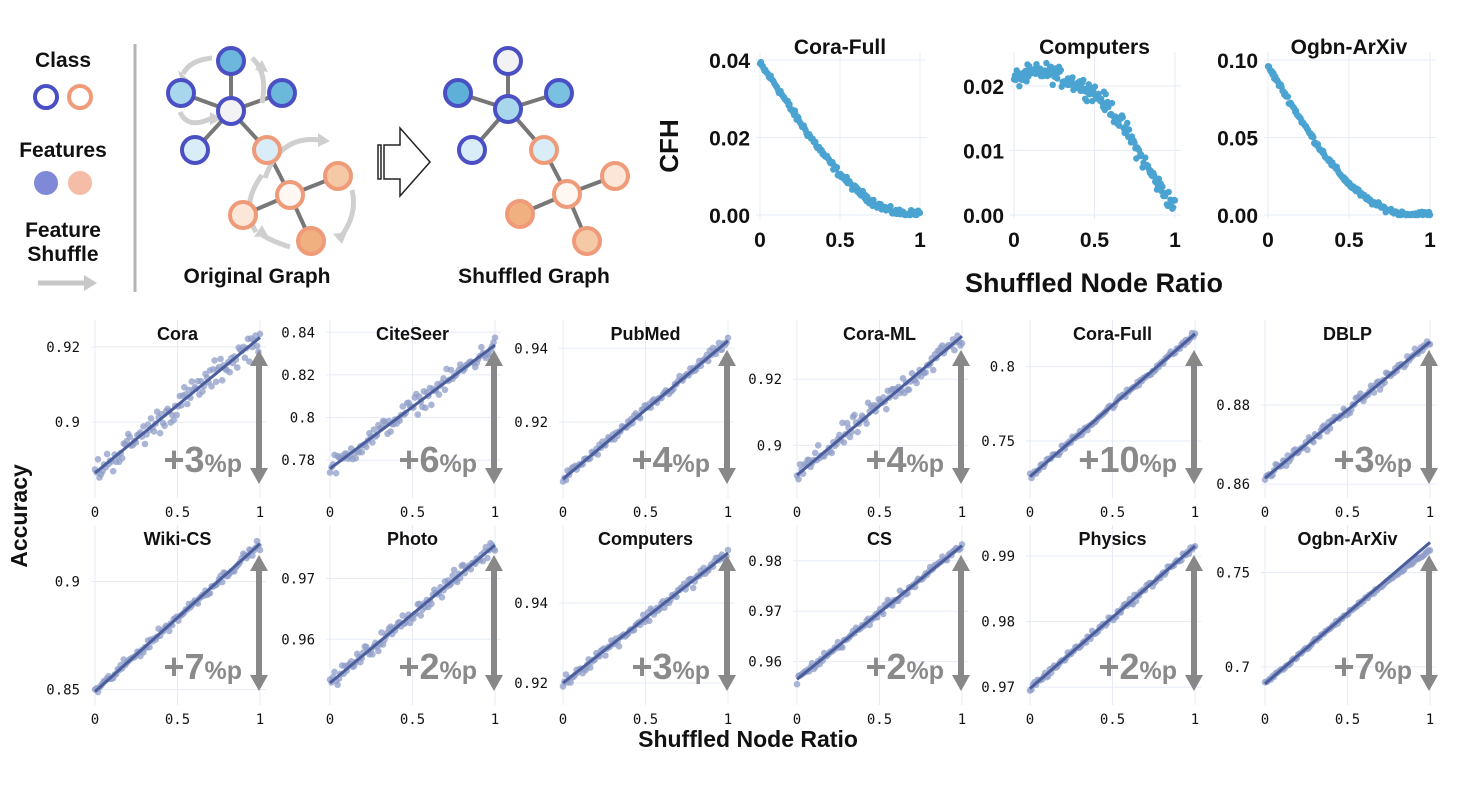 The height and width of the screenshot is (794, 1461). I want to click on chart-title: Cora-Full, so click(840, 47).